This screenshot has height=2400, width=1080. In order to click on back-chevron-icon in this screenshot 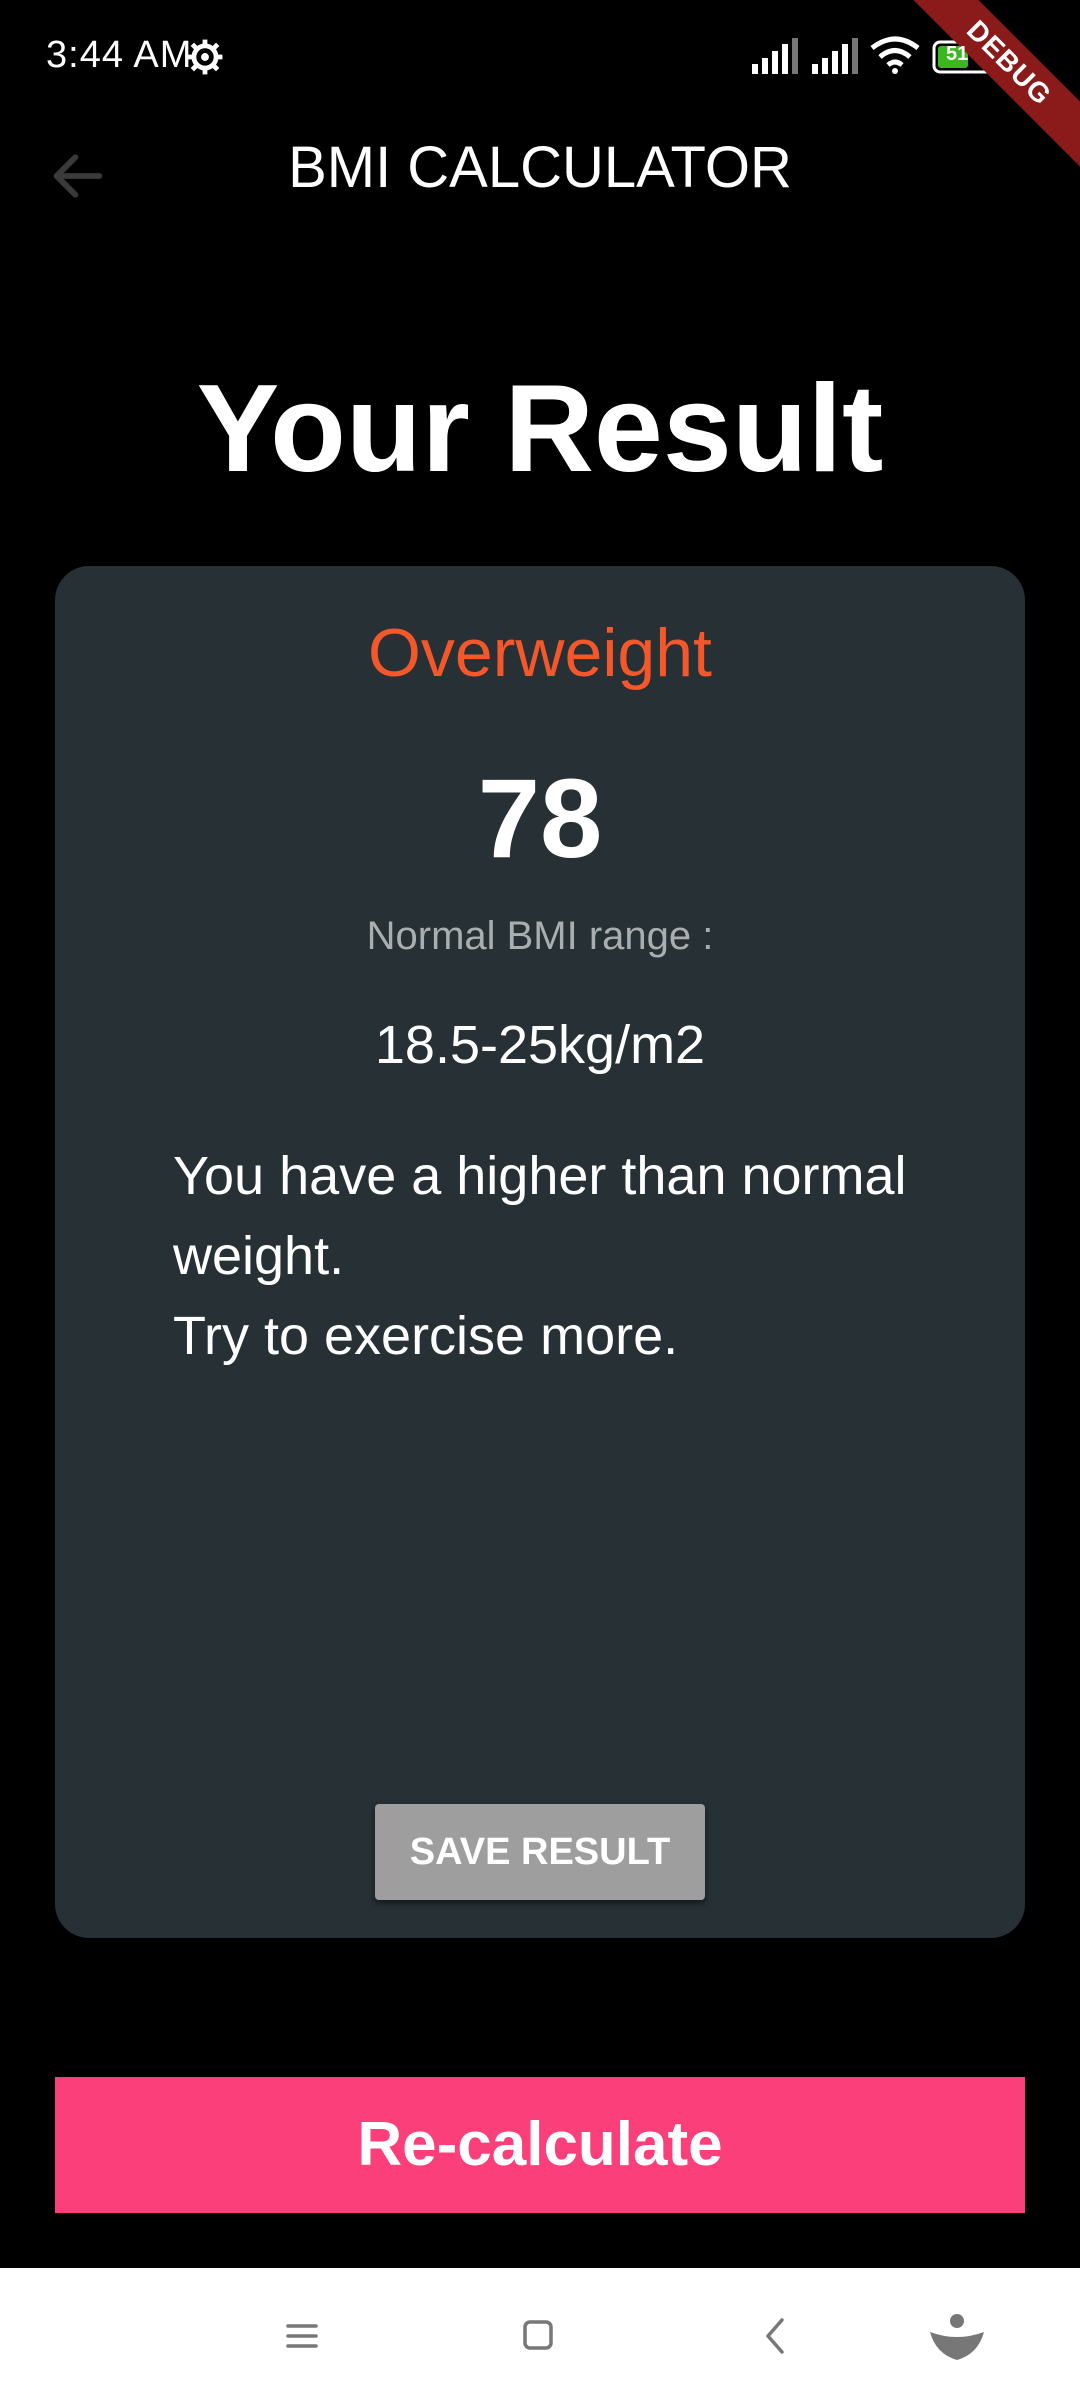, I will do `click(776, 2336)`.